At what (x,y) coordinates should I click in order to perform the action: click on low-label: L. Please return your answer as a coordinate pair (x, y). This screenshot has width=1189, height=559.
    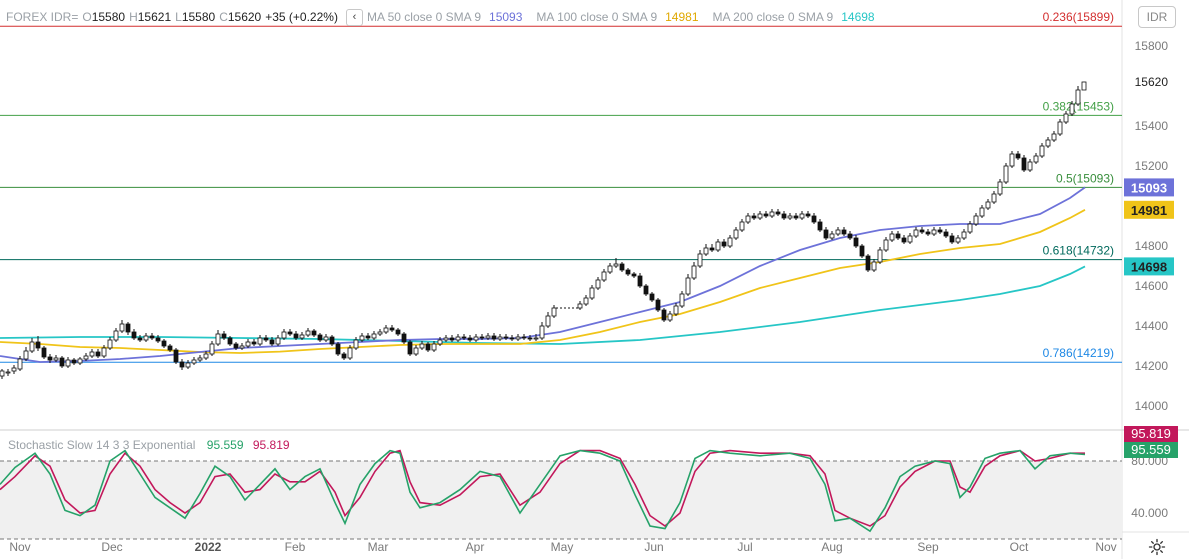
    Looking at the image, I should click on (178, 17).